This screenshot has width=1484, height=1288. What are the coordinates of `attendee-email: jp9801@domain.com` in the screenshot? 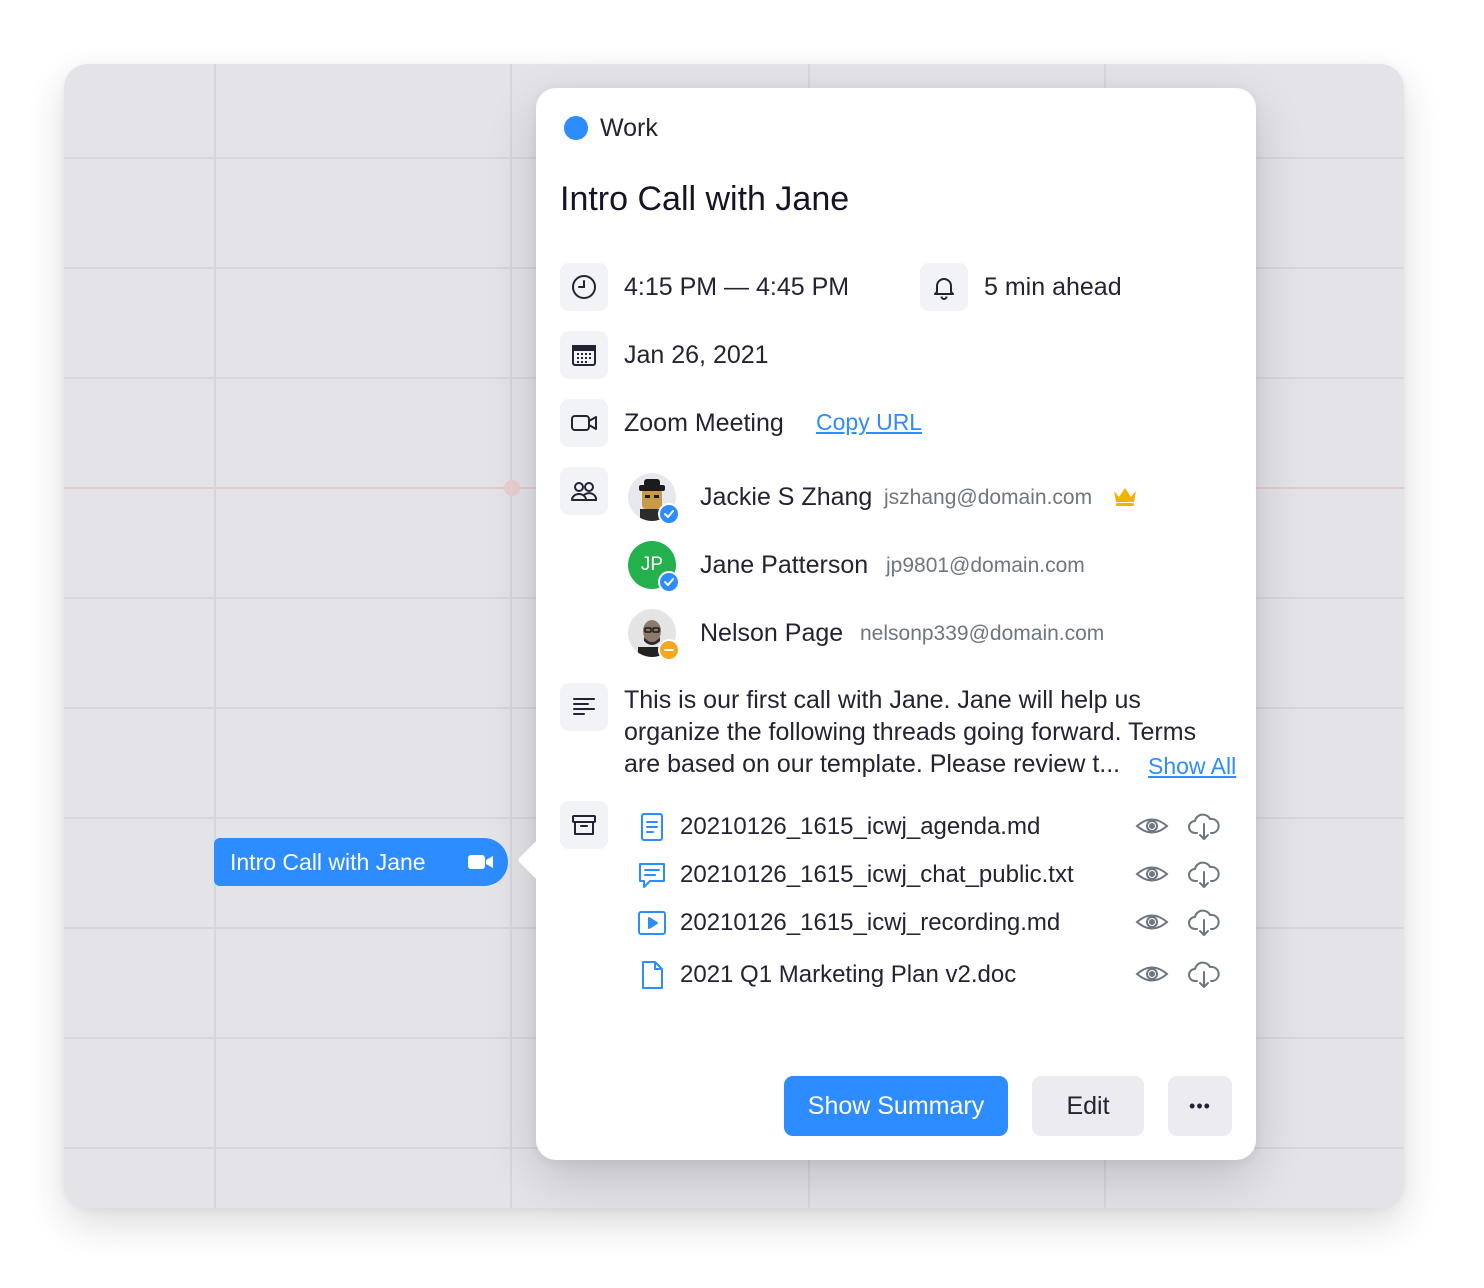 It's located at (985, 565).